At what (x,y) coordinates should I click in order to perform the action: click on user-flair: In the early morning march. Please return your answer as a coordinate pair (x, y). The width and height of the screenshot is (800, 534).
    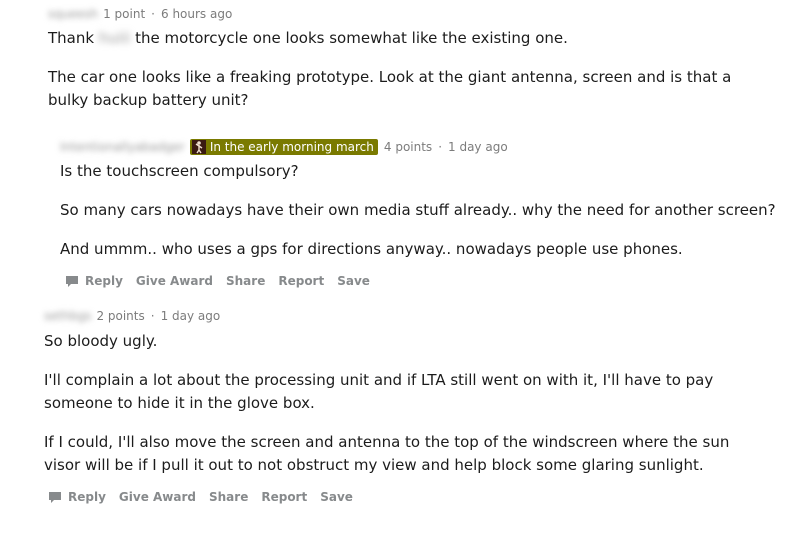
    Looking at the image, I should click on (283, 147).